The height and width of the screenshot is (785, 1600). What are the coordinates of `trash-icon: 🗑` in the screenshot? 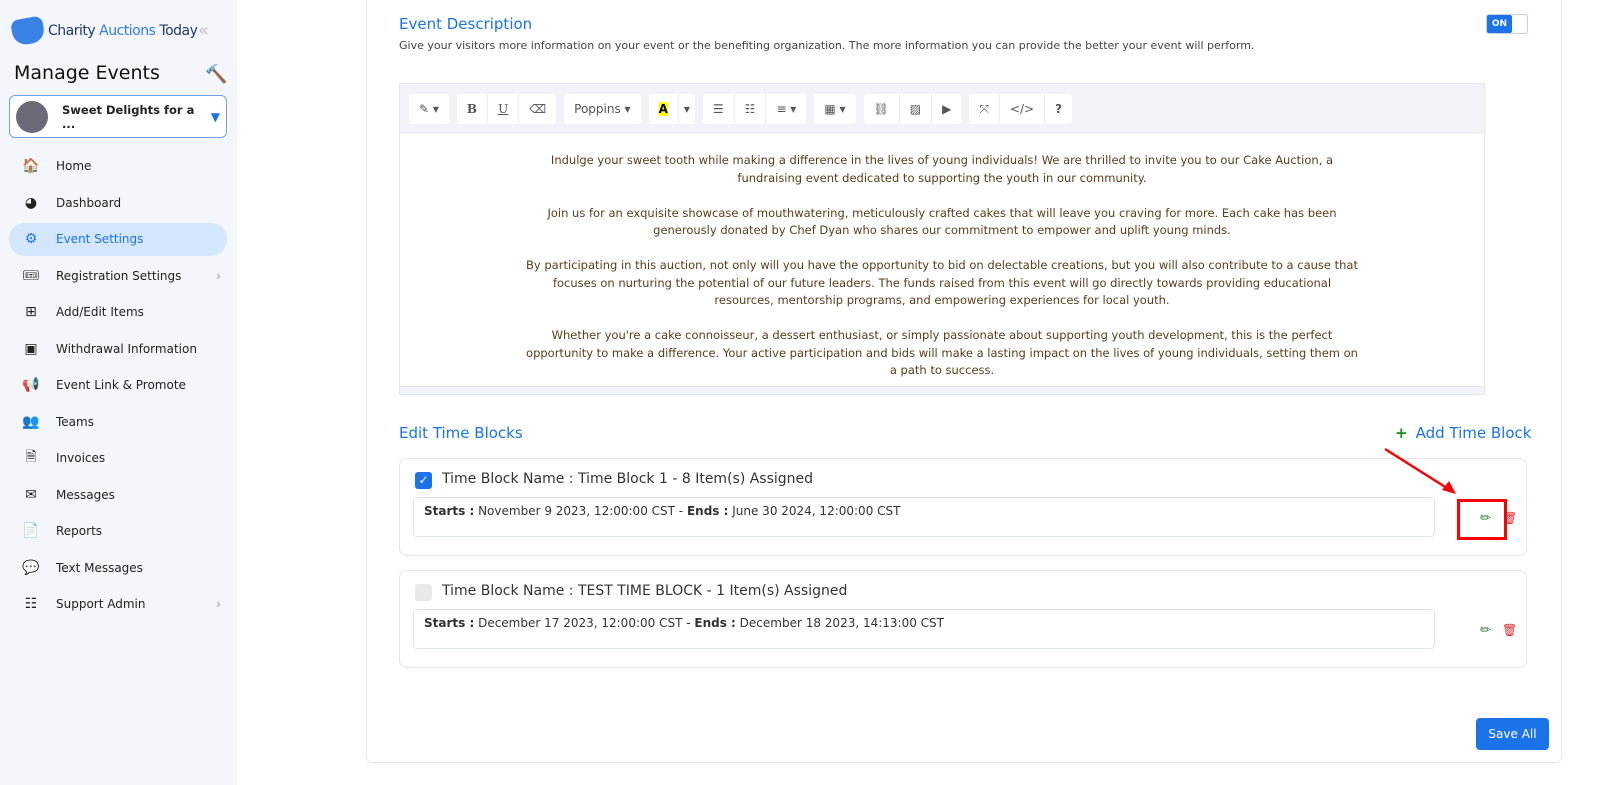 It's located at (1509, 630).